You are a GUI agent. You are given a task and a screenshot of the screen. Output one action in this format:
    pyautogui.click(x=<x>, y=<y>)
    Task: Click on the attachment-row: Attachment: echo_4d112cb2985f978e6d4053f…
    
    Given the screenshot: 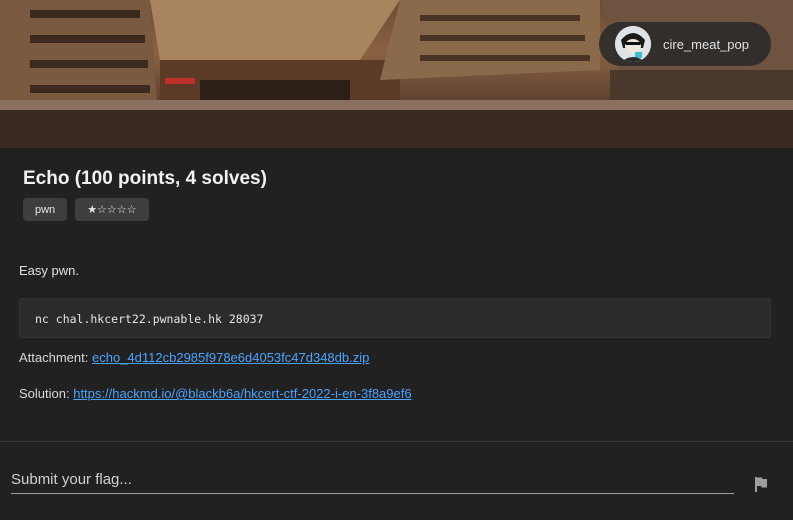 What is the action you would take?
    pyautogui.click(x=194, y=357)
    